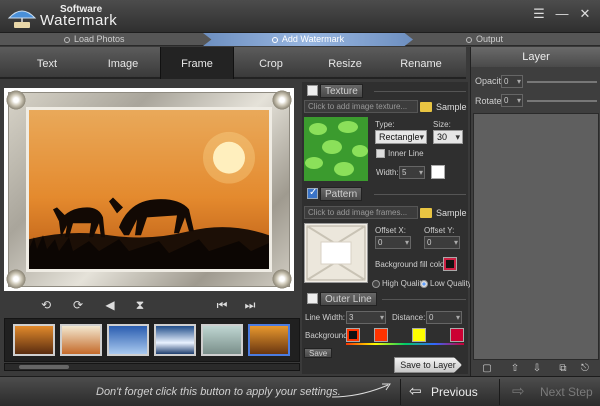  Describe the element at coordinates (46, 305) in the screenshot. I see `rotate-left-icon: ⟲` at that location.